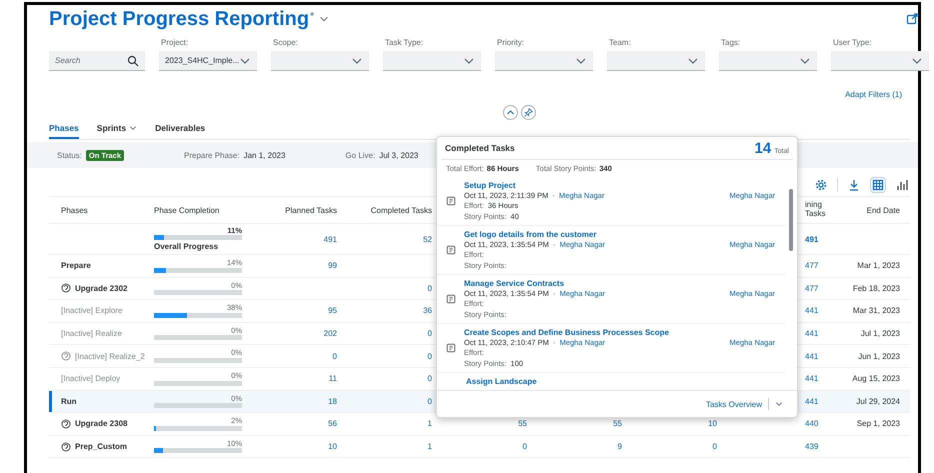  I want to click on end-date: Jul 1, 2023, so click(880, 333).